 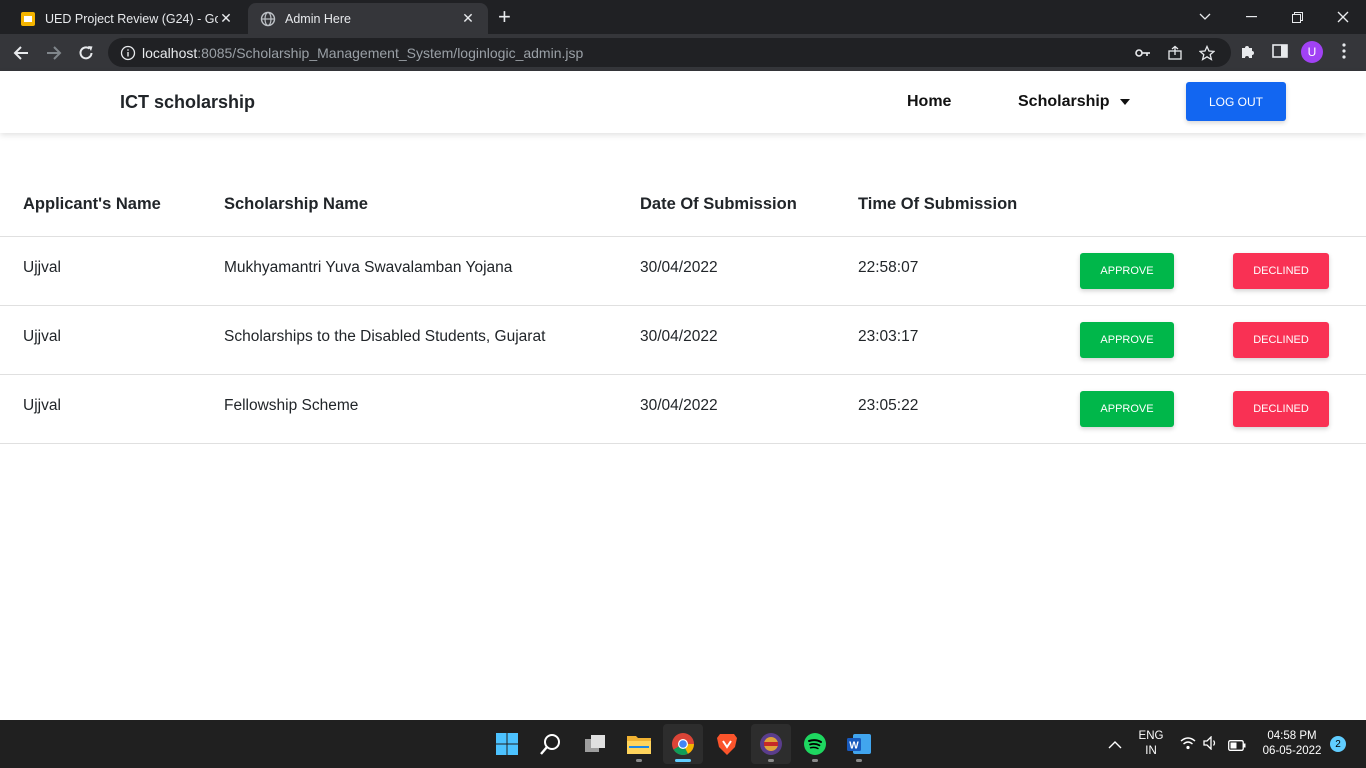 What do you see at coordinates (368, 267) in the screenshot?
I see `scholarship-name-cell: Mukhyamantri Yuva Swavalamban Yojana` at bounding box center [368, 267].